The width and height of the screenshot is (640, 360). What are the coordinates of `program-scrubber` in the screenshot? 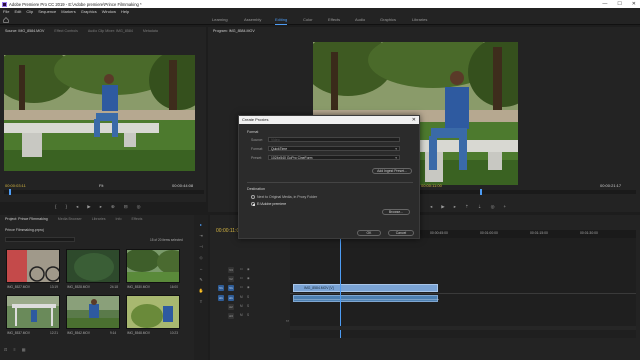 It's located at (528, 192).